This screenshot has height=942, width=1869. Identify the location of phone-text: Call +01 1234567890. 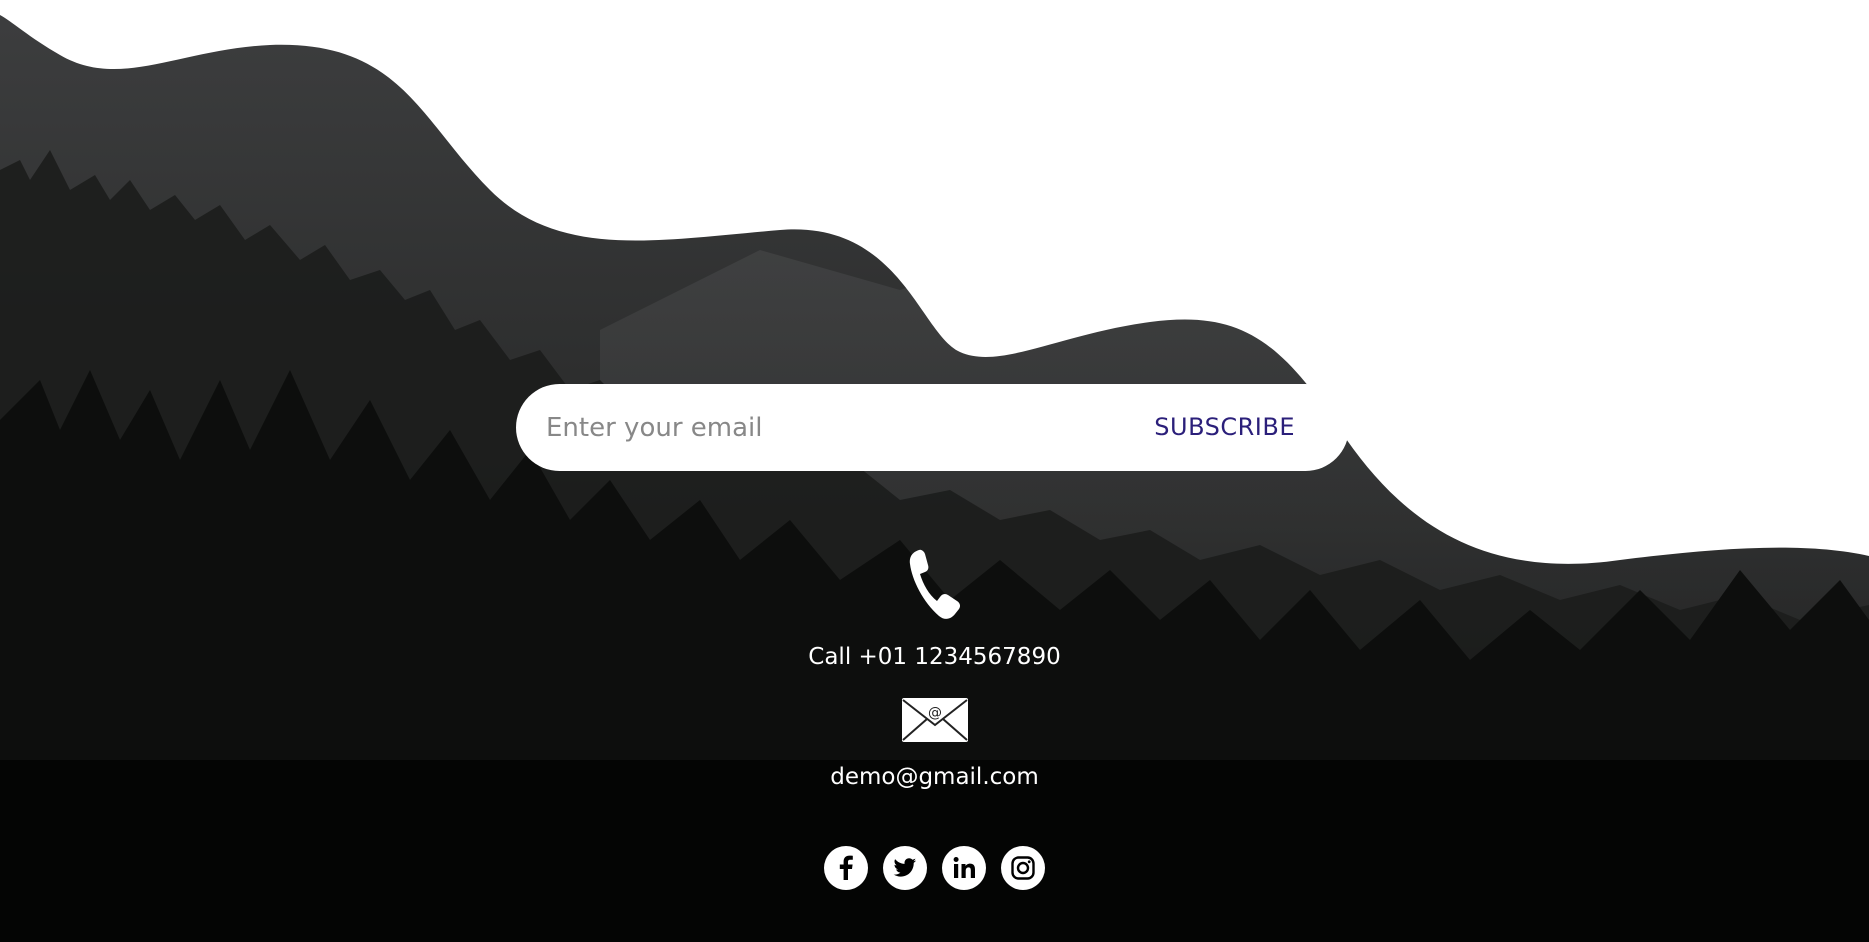
(934, 657).